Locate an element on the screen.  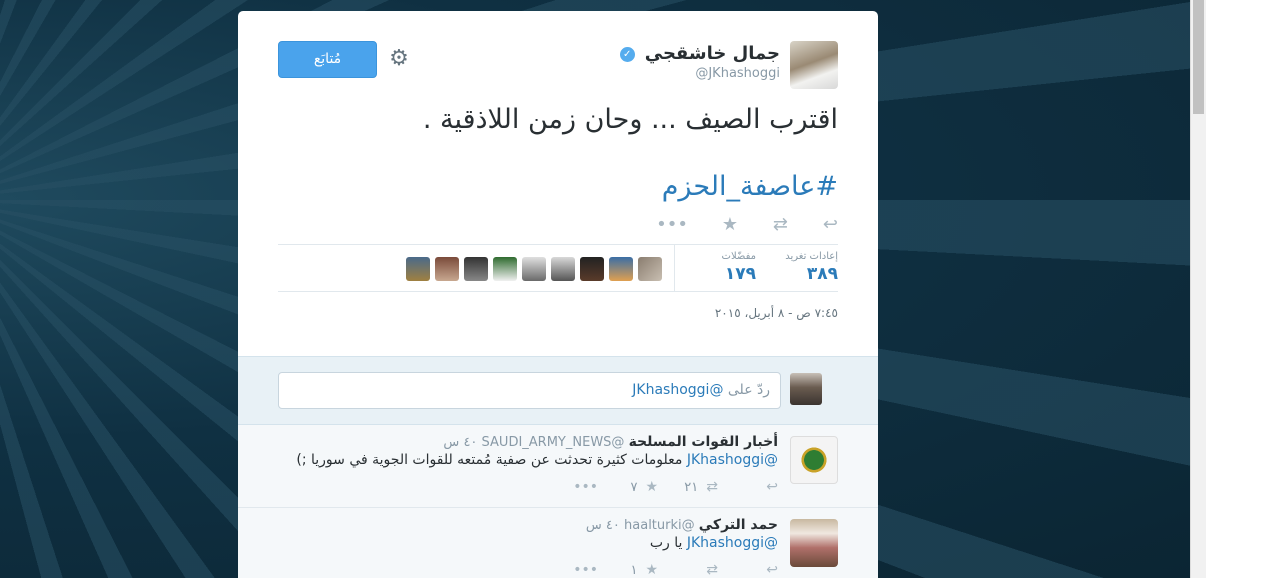
retweet-count: ٢١ is located at coordinates (691, 487).